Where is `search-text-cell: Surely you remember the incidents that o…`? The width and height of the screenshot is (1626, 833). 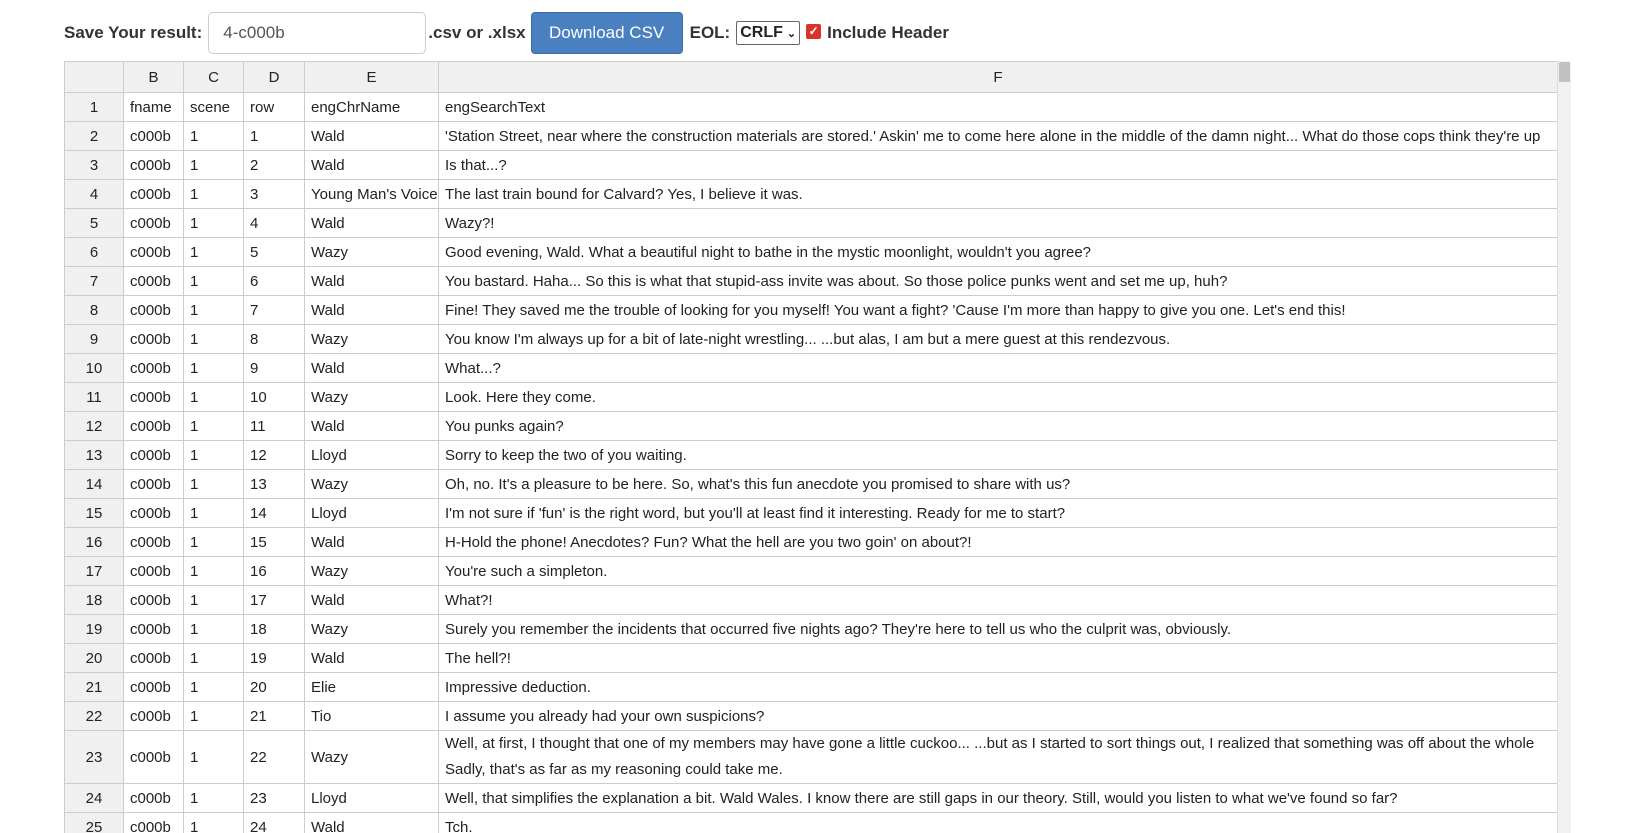 search-text-cell: Surely you remember the incidents that o… is located at coordinates (998, 629).